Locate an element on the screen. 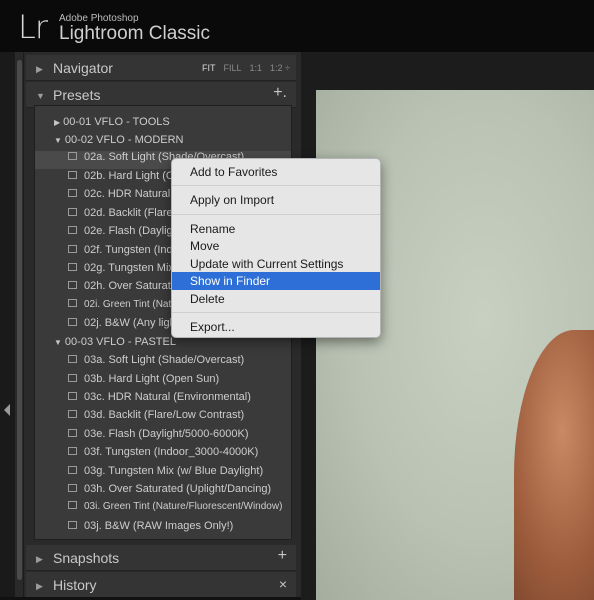 Image resolution: width=594 pixels, height=600 pixels. menu-update-with-current-settings: Update with Current Settings is located at coordinates (276, 264).